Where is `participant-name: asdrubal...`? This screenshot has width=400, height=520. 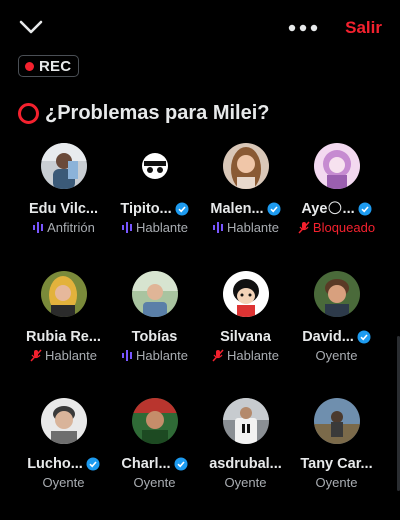 participant-name: asdrubal... is located at coordinates (245, 464).